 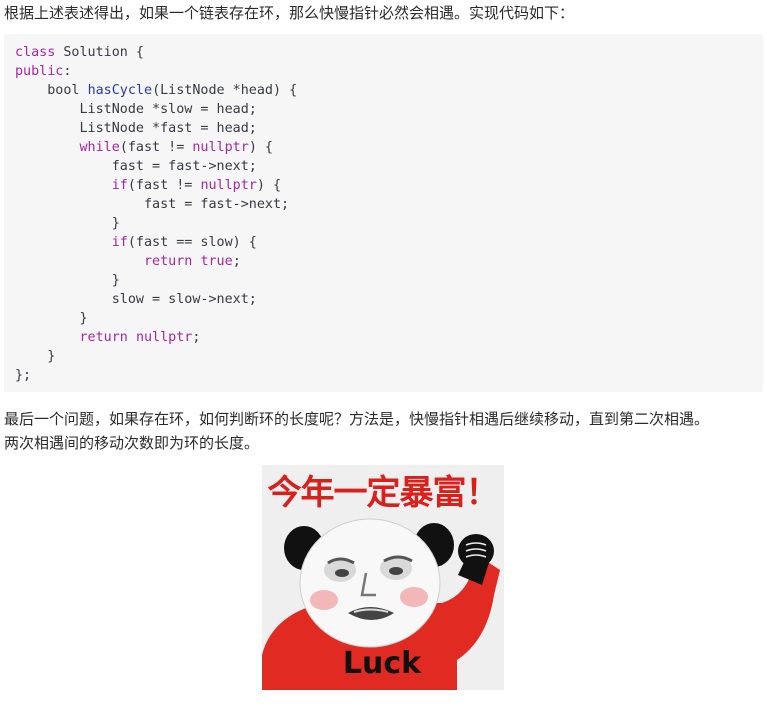 I want to click on code-function-name: hasCycle, so click(x=120, y=90).